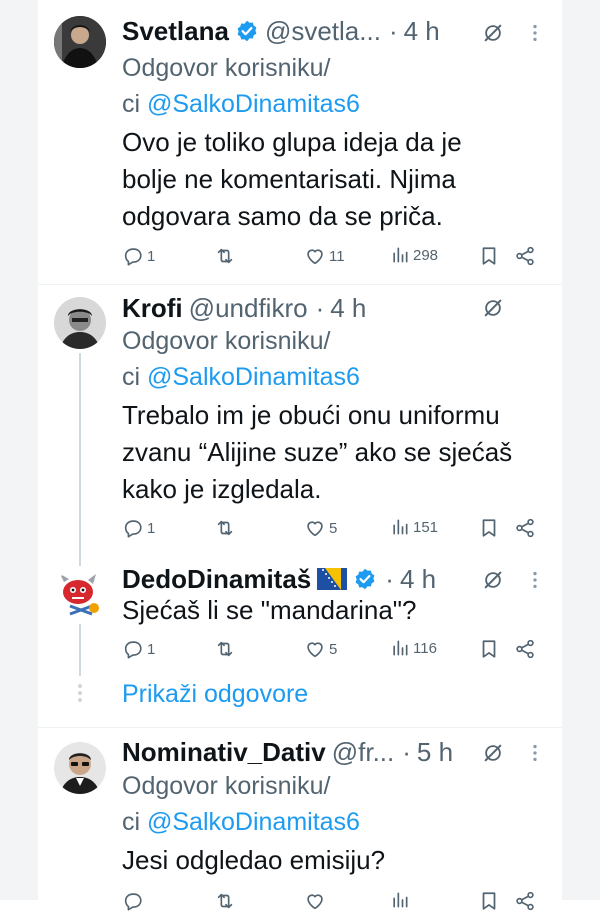 The height and width of the screenshot is (920, 600). What do you see at coordinates (435, 752) in the screenshot?
I see `timestamp: 5 h` at bounding box center [435, 752].